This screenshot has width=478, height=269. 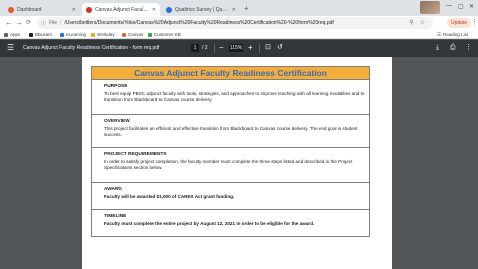 I want to click on apps-grid-icon, so click(x=6, y=34).